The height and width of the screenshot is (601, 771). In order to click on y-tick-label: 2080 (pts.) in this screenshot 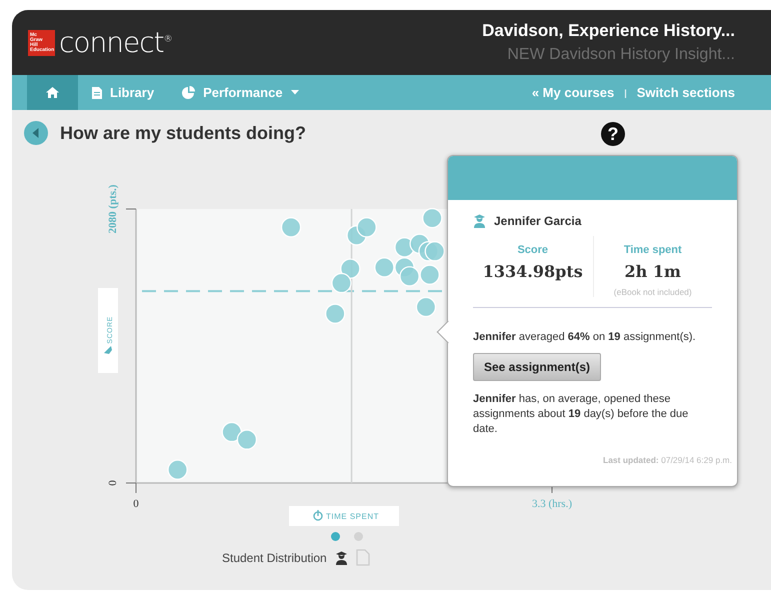, I will do `click(113, 209)`.